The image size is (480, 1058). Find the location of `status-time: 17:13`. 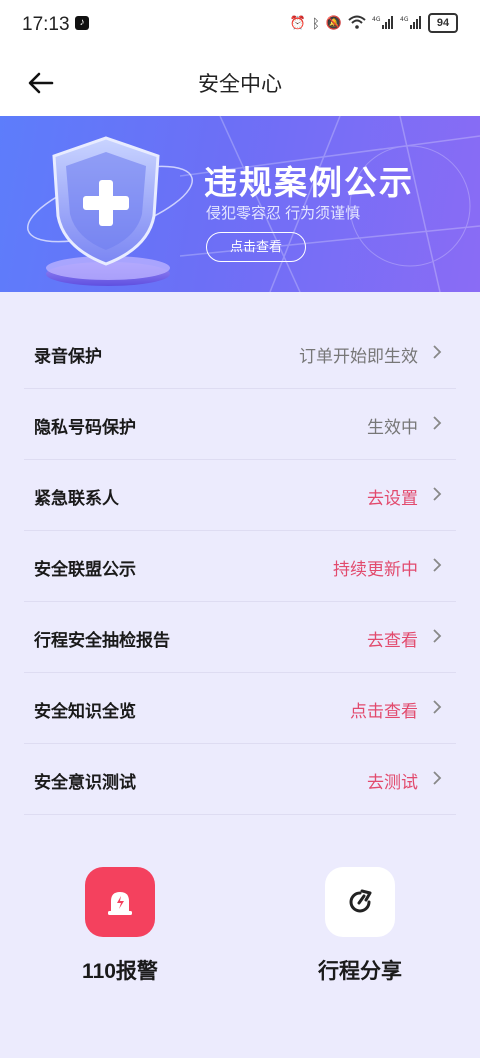

status-time: 17:13 is located at coordinates (46, 24).